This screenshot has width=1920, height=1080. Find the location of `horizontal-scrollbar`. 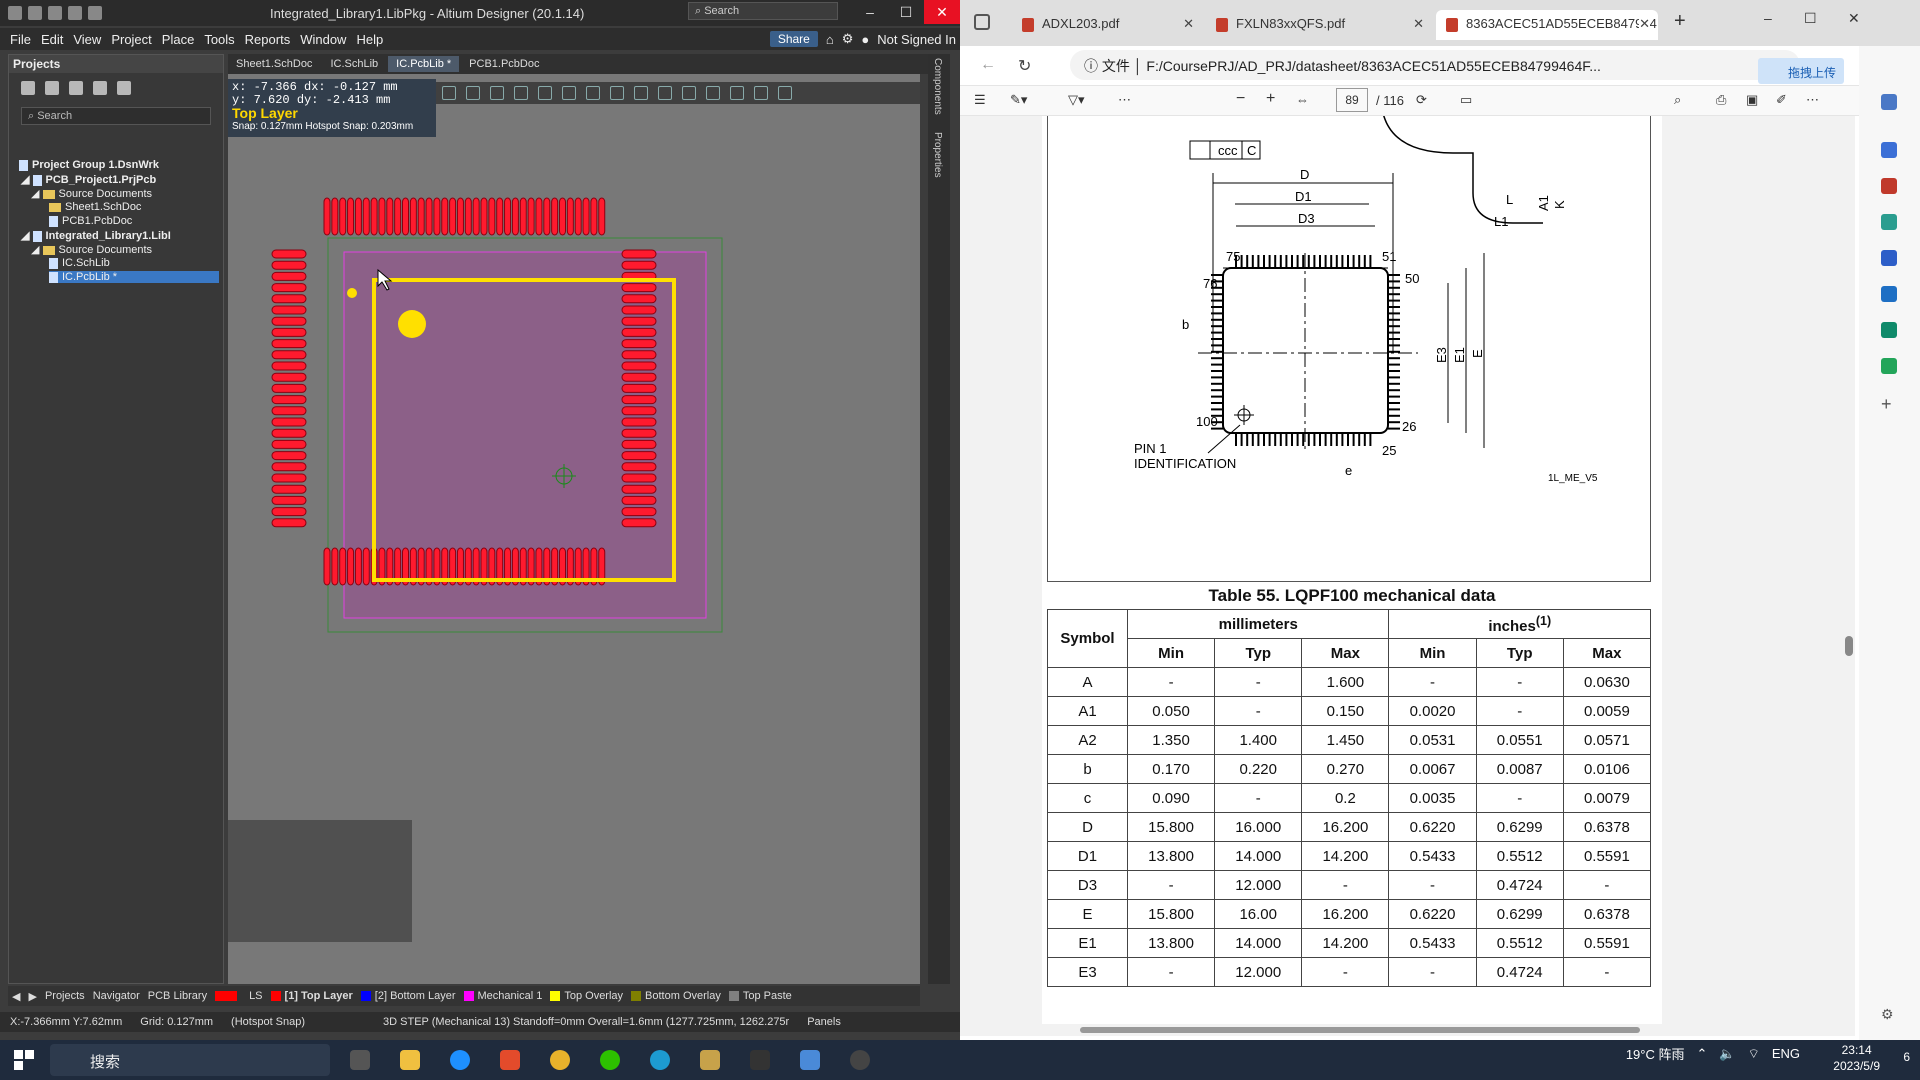

horizontal-scrollbar is located at coordinates (1407, 1030).